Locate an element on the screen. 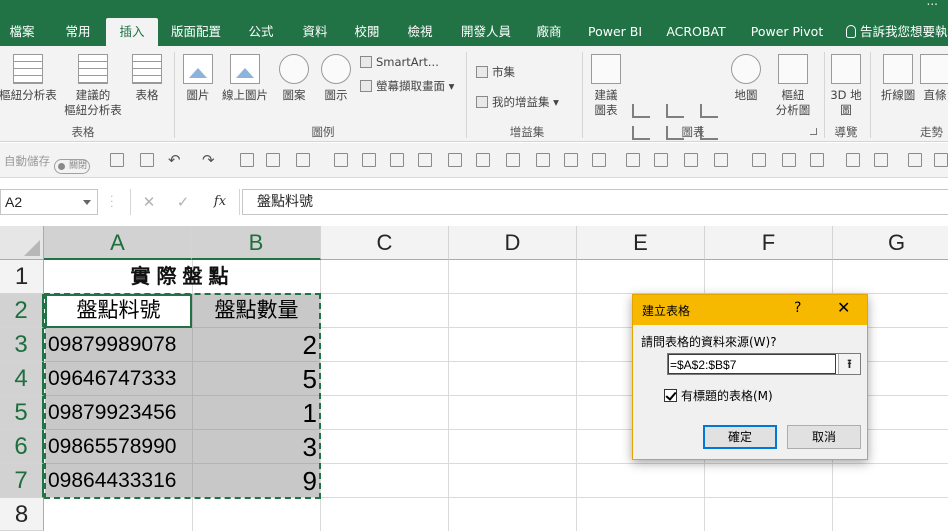  chart-icon is located at coordinates (455, 160).